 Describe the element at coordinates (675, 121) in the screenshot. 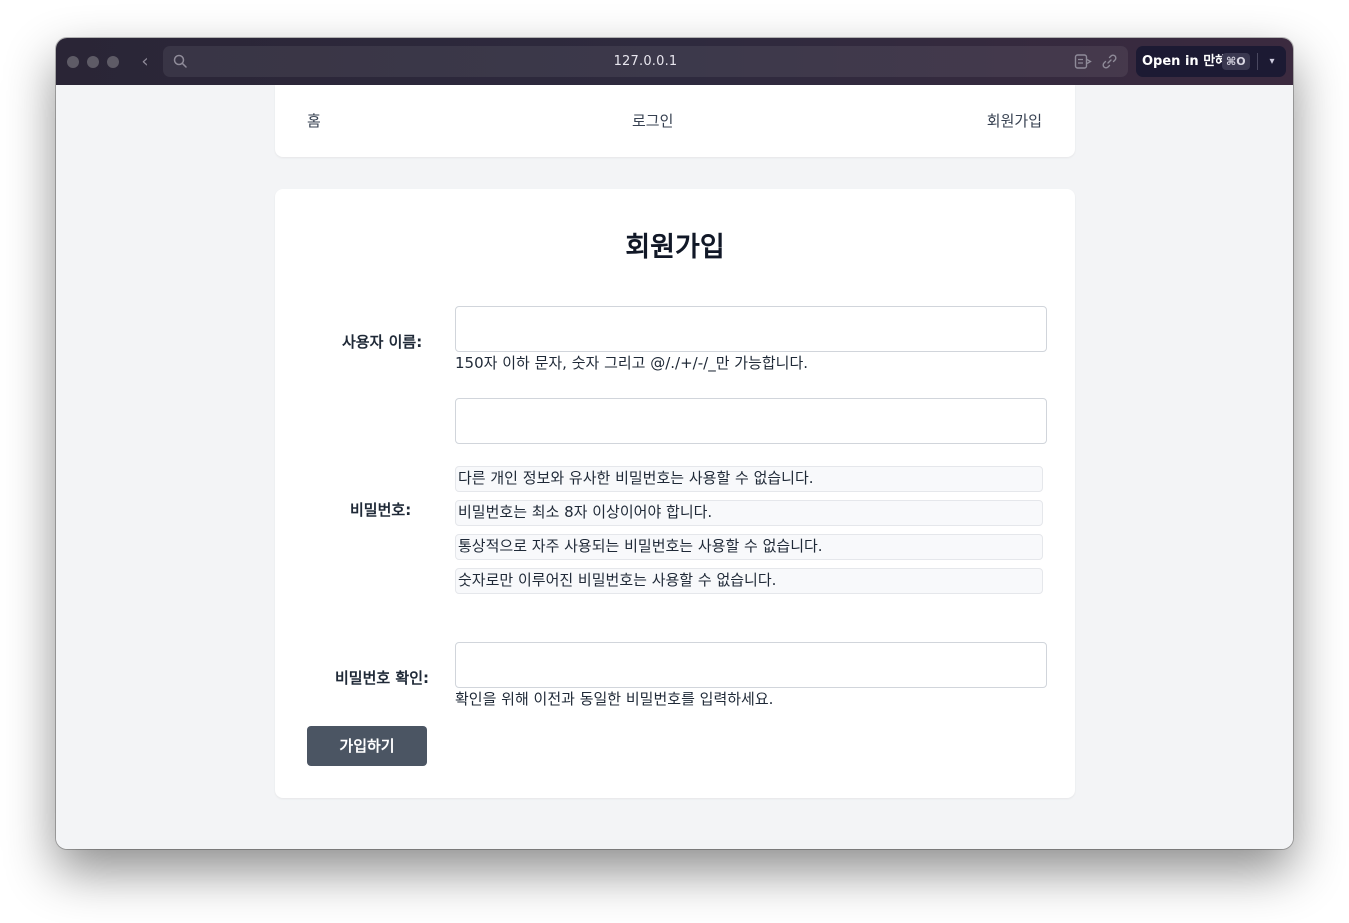

I see `top-navigation: 홈 로그인 회원가입` at that location.